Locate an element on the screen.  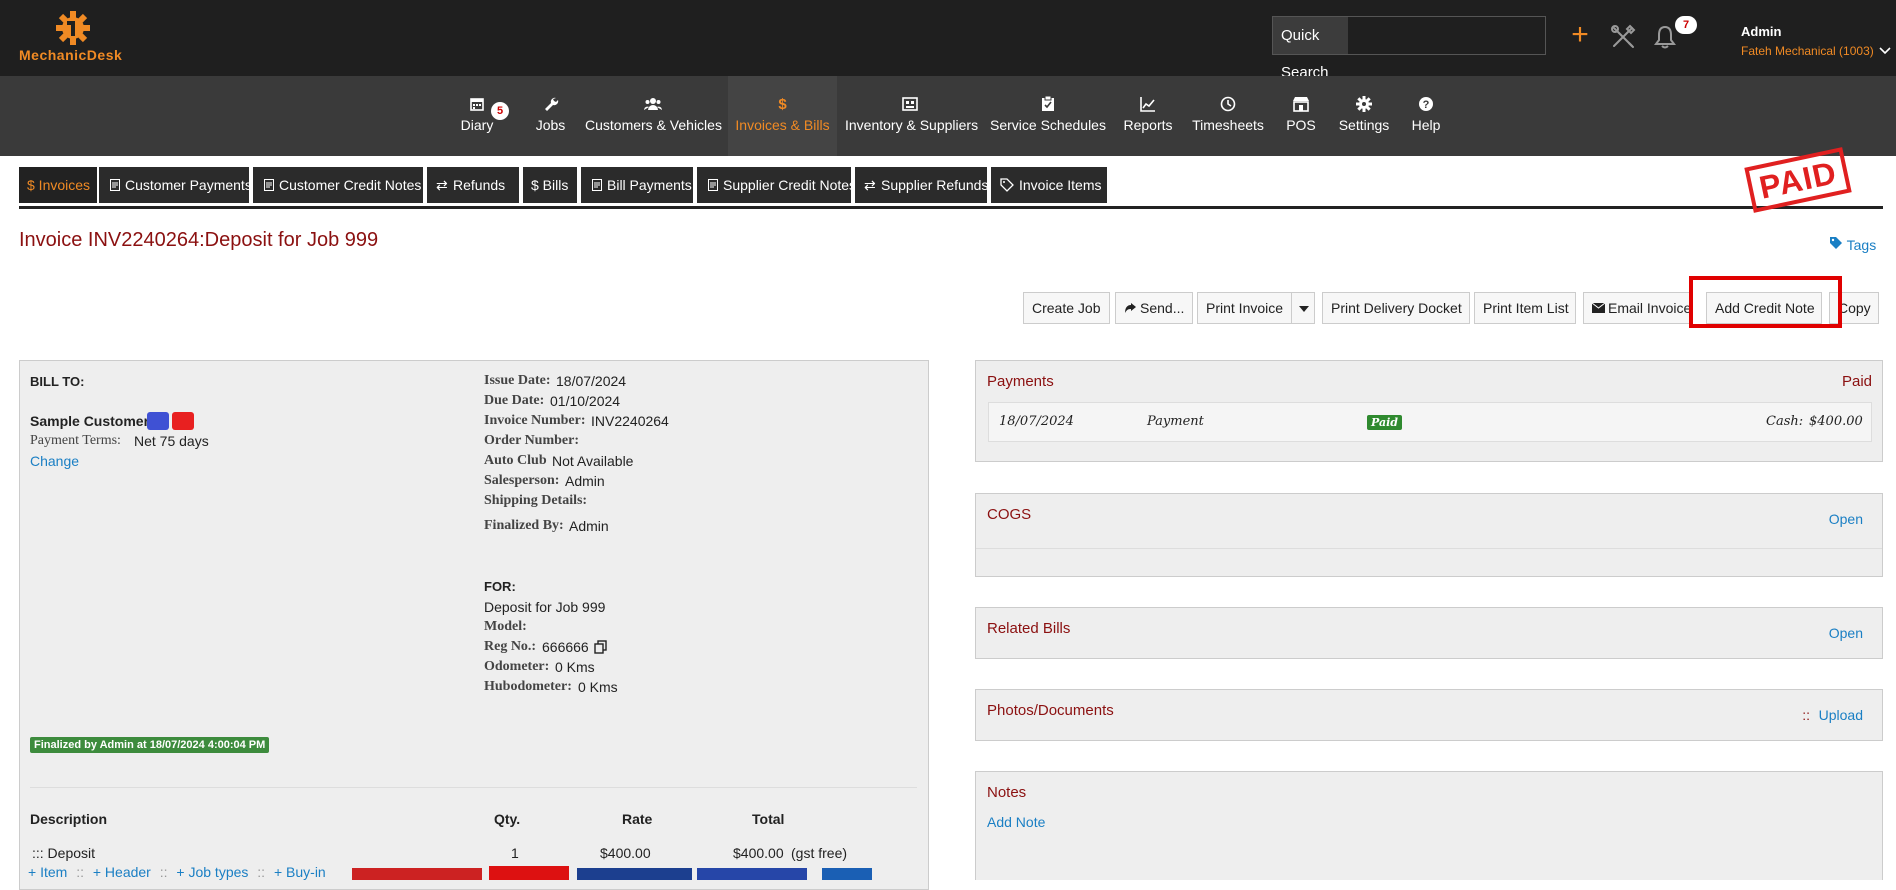
tab-invoice-items-label: Invoice Items is located at coordinates (1060, 185).